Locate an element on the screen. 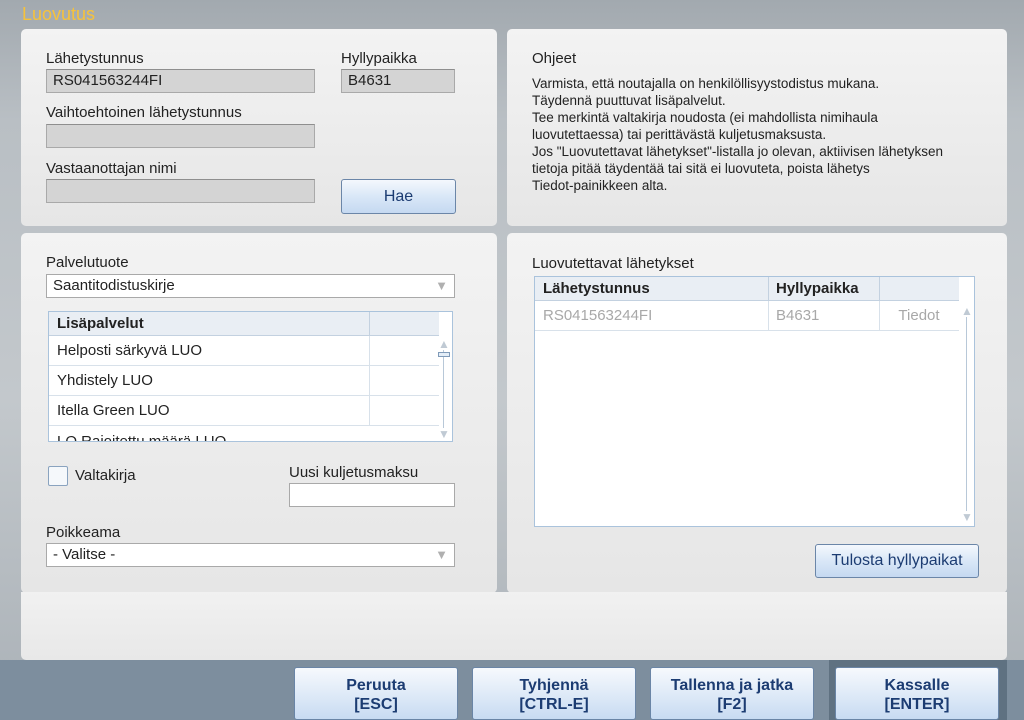  list-item: Yhdistely LUO is located at coordinates (244, 381).